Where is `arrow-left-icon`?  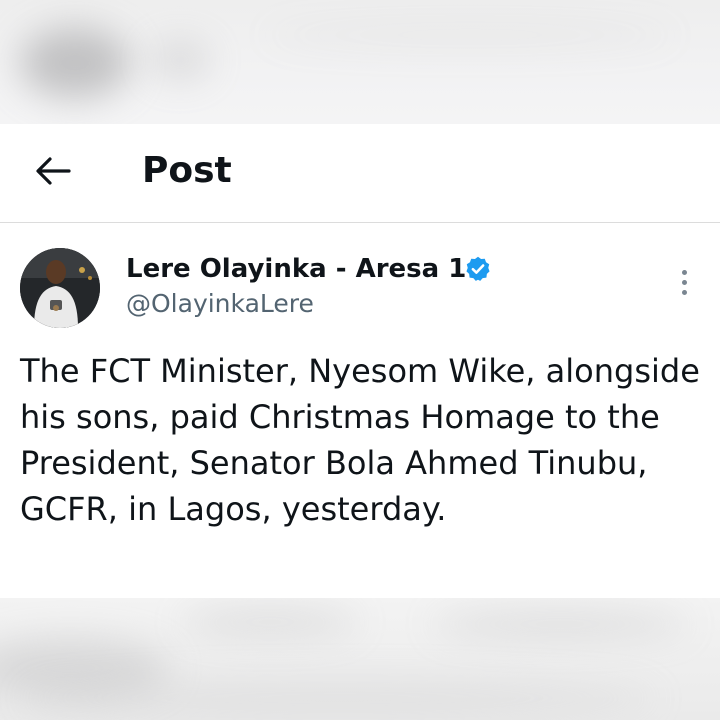 arrow-left-icon is located at coordinates (53, 171).